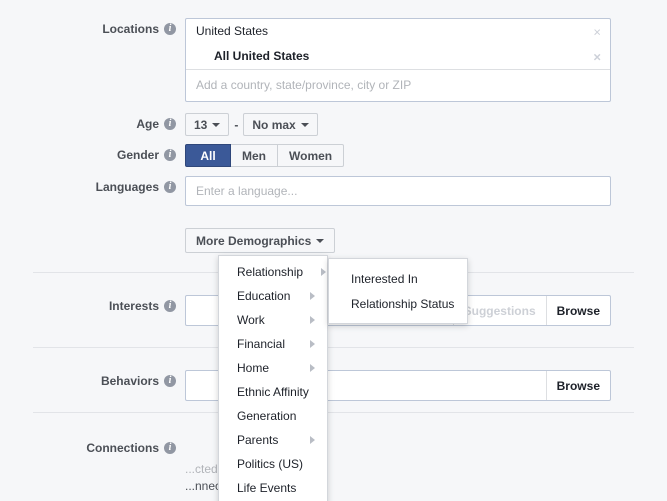 This screenshot has width=667, height=501. I want to click on more-demographics-button: More Demographics, so click(260, 240).